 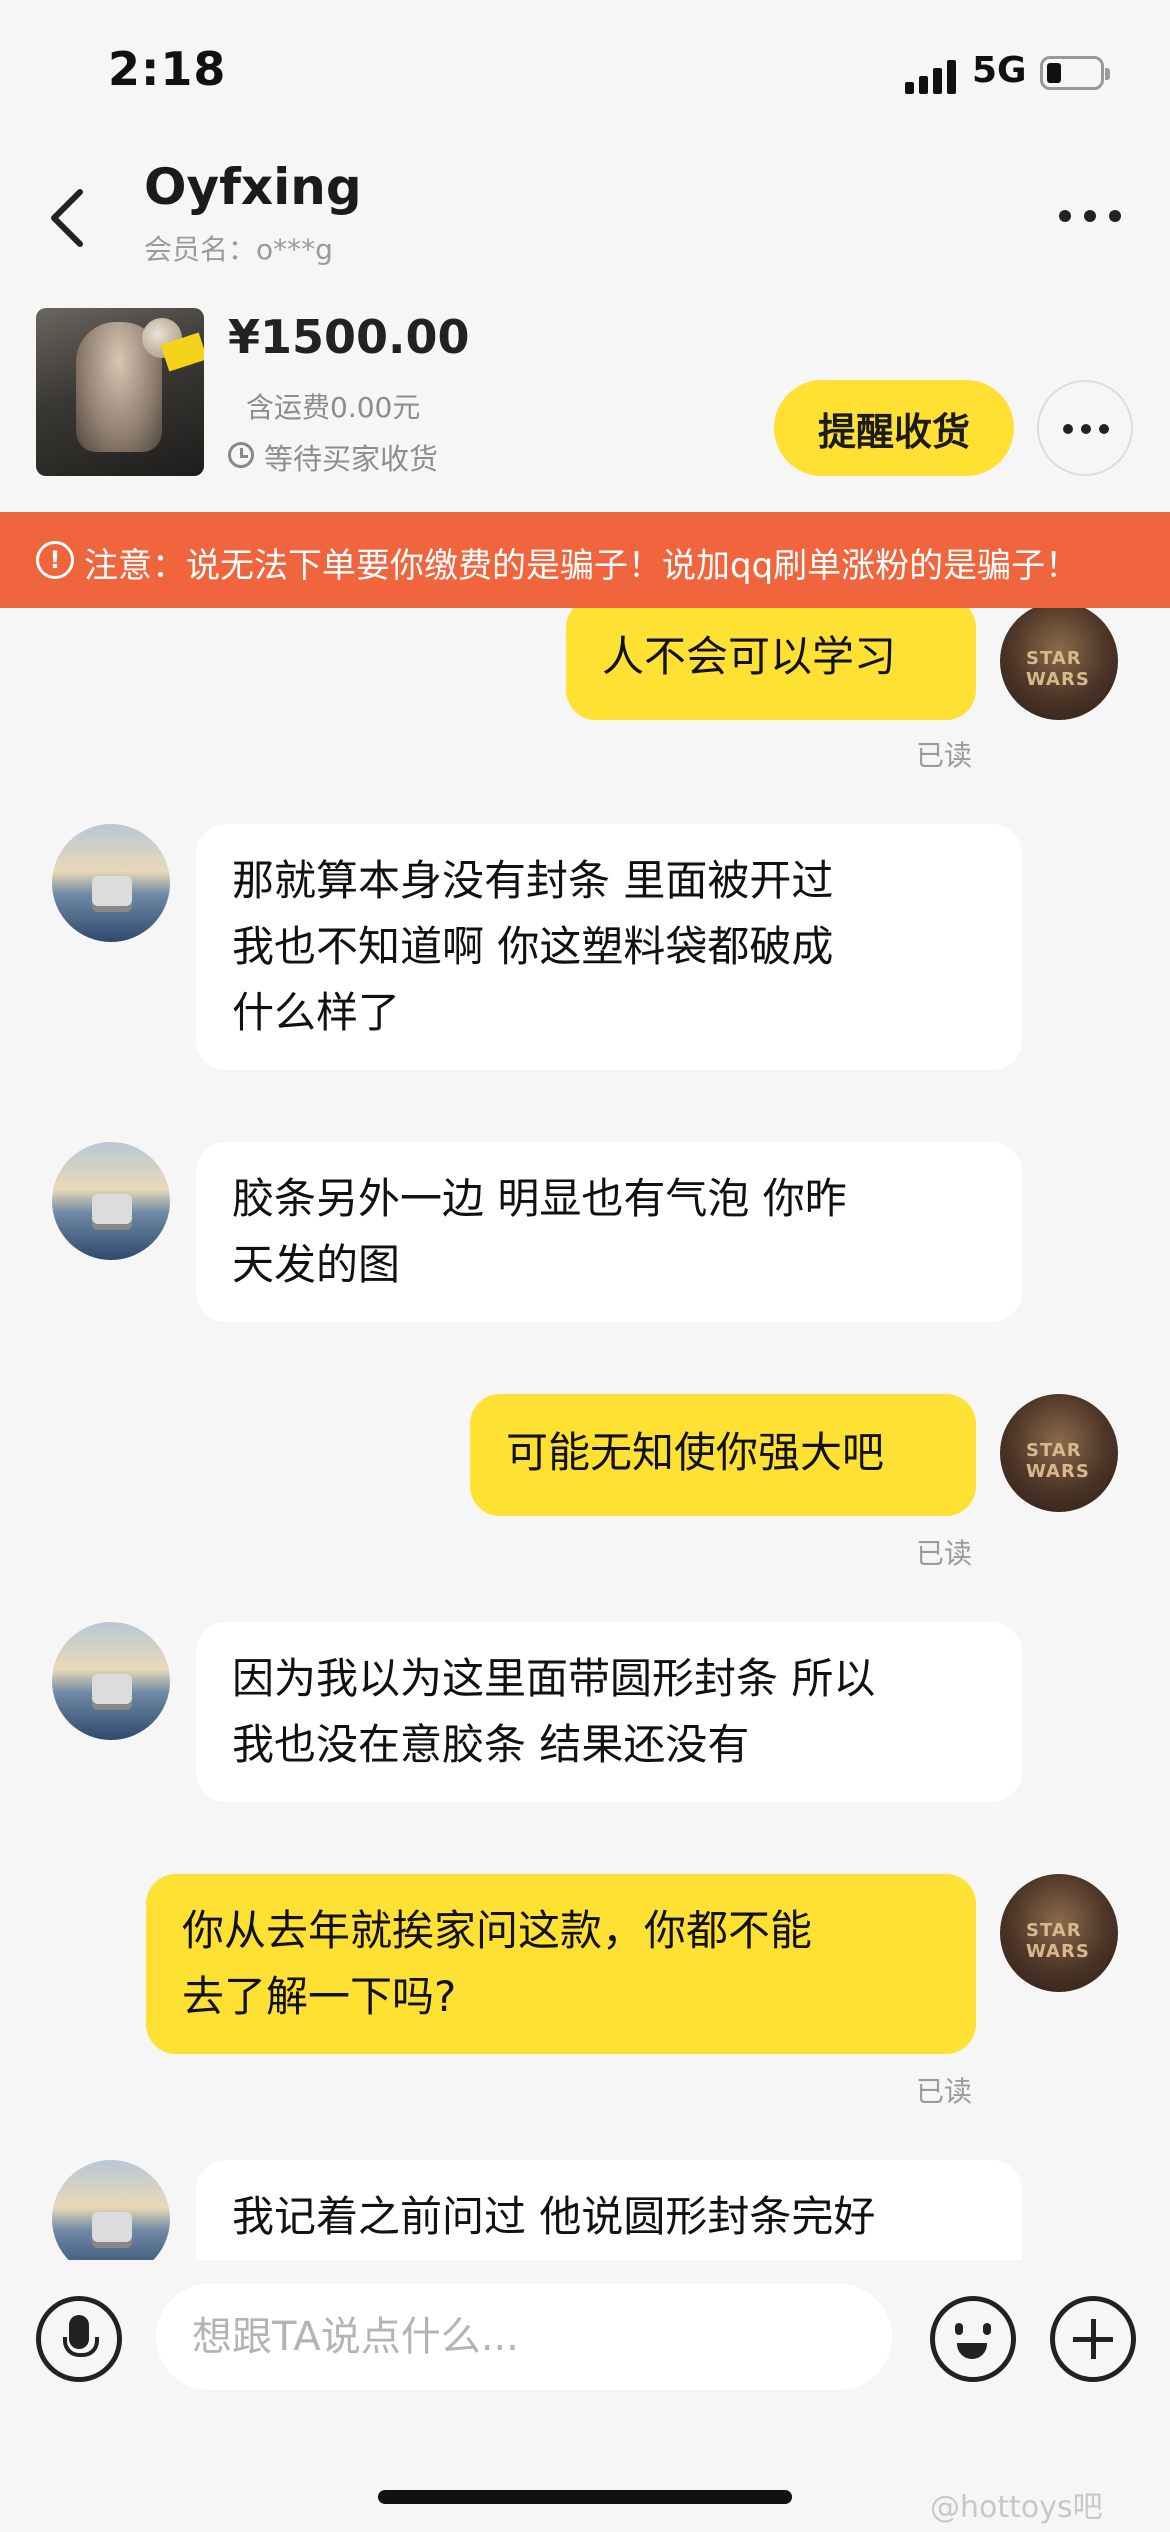 I want to click on fraud-warning-banner: ! 注意：说无法下单要你缴费的是骗子！说加qq刷单涨粉的是骗子！, so click(x=585, y=560).